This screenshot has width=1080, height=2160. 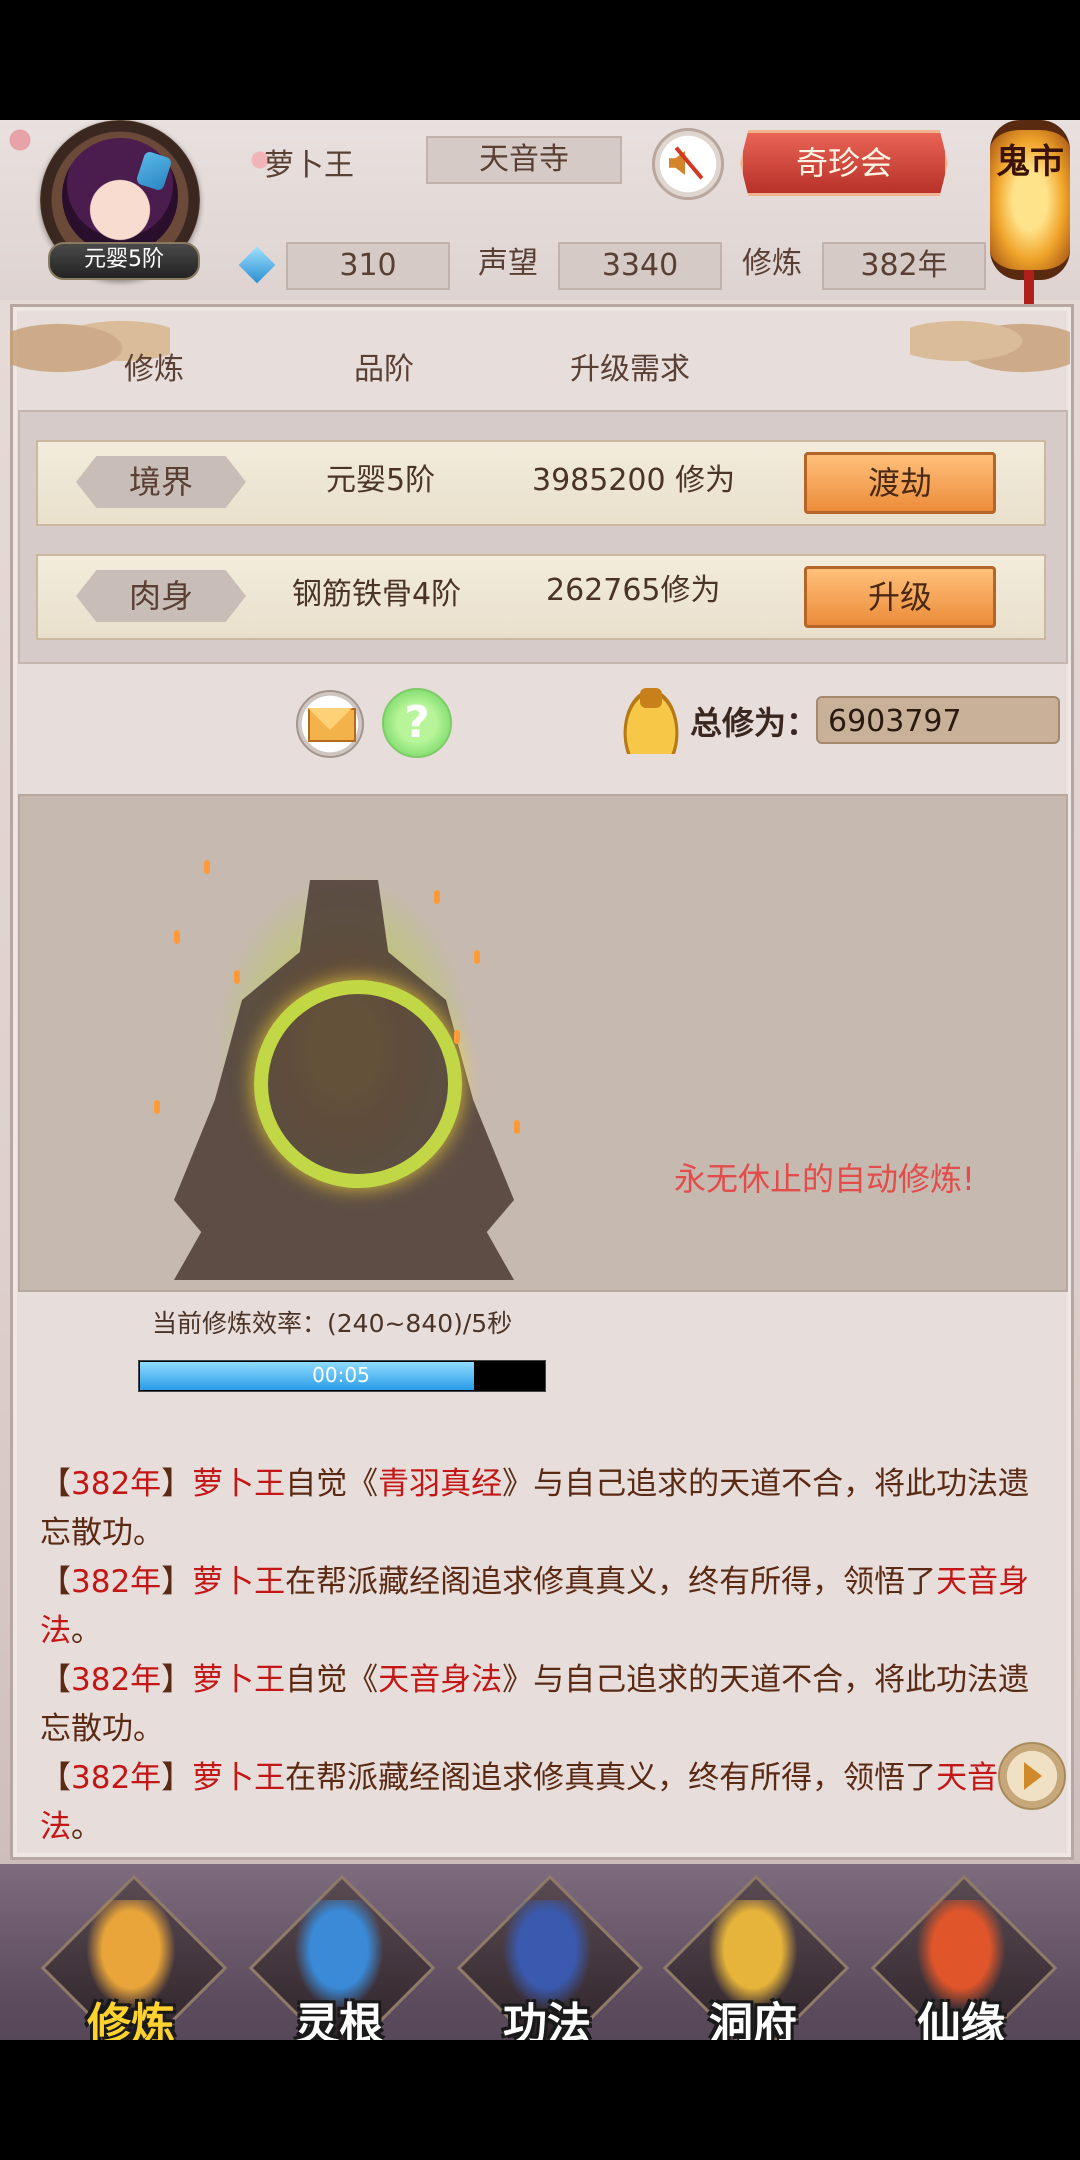 I want to click on treasure-fair-button: 奇珍会, so click(x=844, y=163).